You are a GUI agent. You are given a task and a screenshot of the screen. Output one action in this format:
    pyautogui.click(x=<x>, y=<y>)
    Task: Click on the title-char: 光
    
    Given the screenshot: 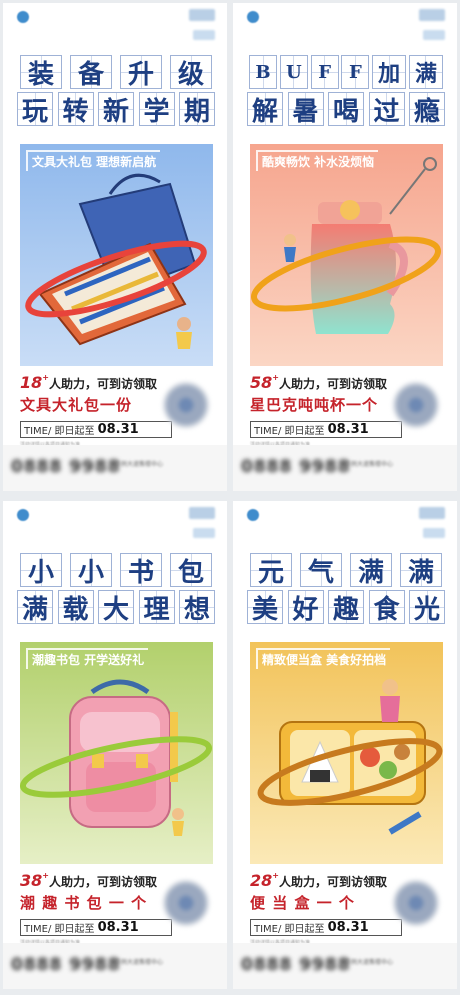 What is the action you would take?
    pyautogui.click(x=427, y=607)
    